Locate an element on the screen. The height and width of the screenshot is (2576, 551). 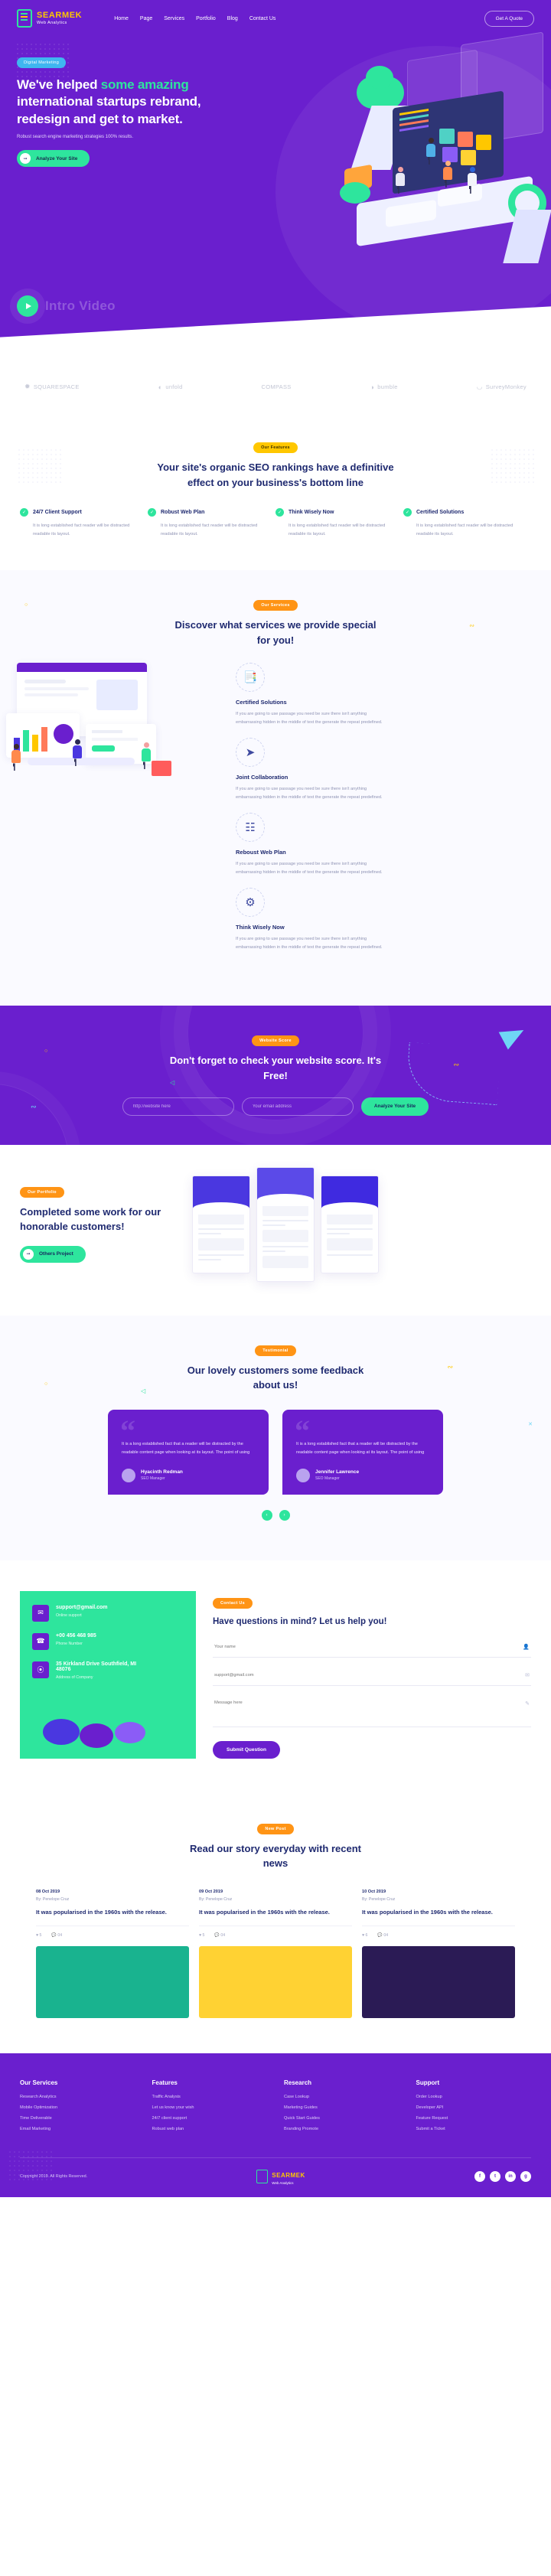
footer-link: Let us know your wish is located at coordinates (210, 2107).